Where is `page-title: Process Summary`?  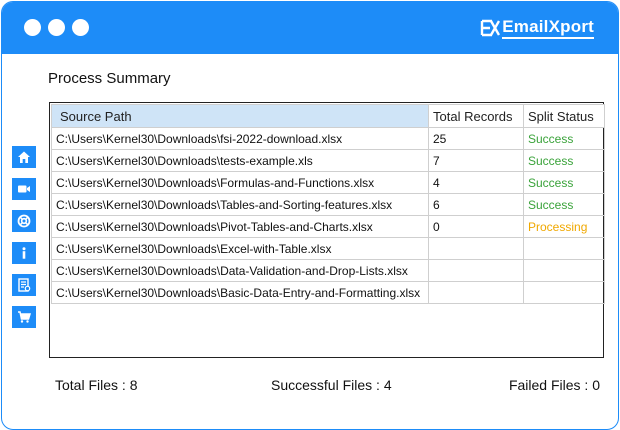
page-title: Process Summary is located at coordinates (109, 78).